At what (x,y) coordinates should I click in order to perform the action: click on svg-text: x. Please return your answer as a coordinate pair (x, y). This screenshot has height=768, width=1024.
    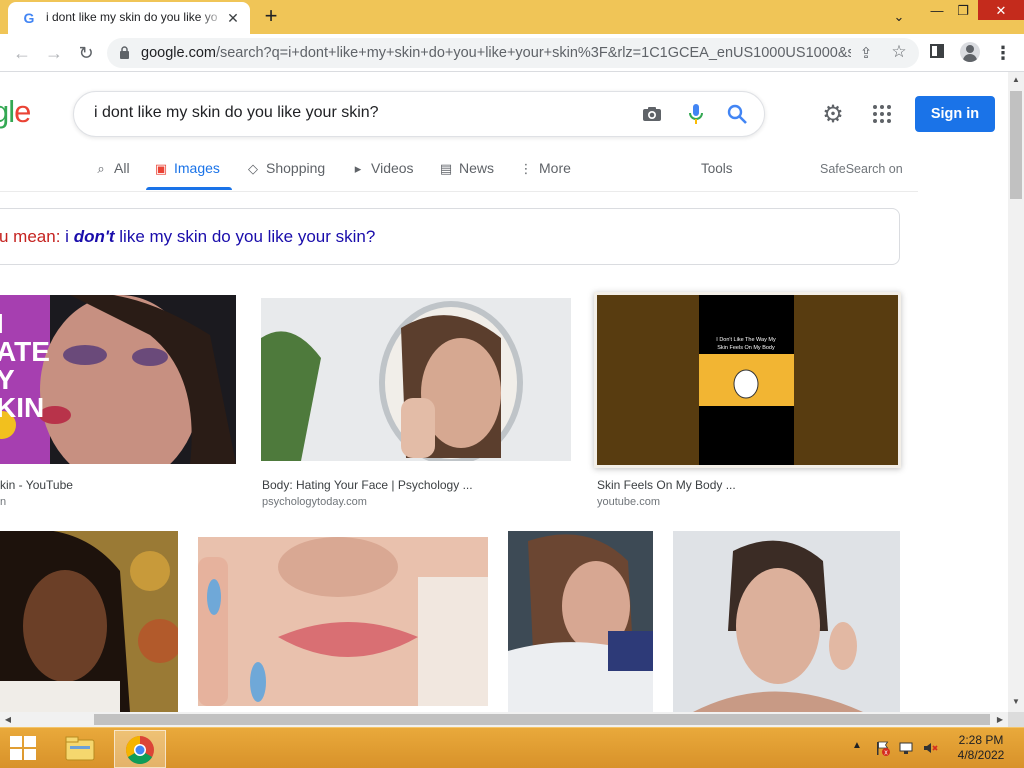
    Looking at the image, I should click on (886, 753).